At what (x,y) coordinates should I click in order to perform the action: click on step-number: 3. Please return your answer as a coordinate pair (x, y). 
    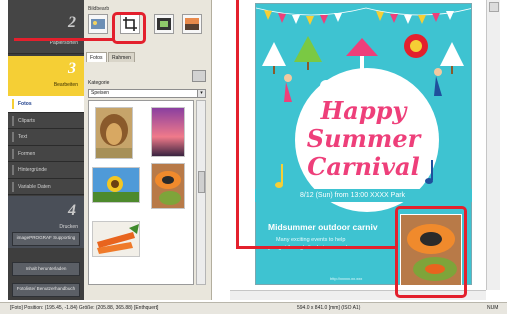
    Looking at the image, I should click on (72, 68).